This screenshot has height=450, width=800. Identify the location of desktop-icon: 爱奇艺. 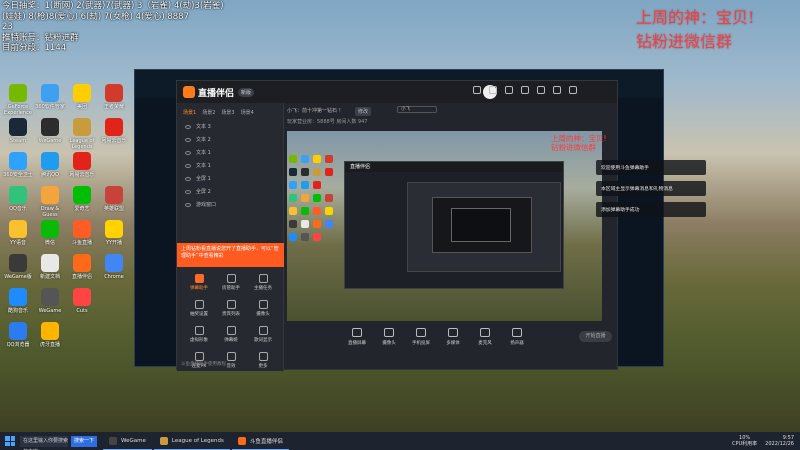
(82, 203).